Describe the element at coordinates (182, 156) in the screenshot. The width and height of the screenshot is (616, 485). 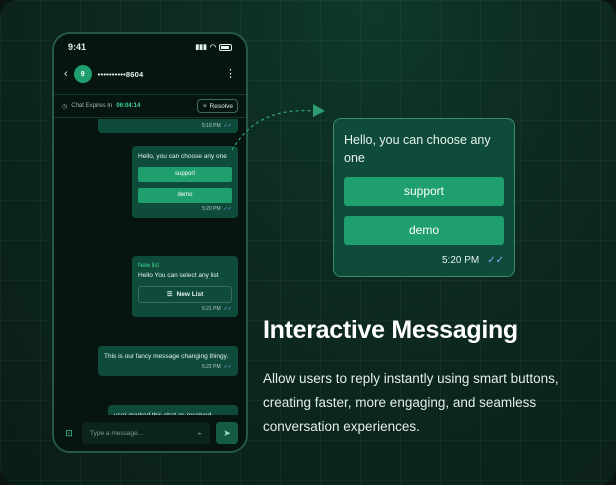
I see `message-text: Hello, you can choose any one` at that location.